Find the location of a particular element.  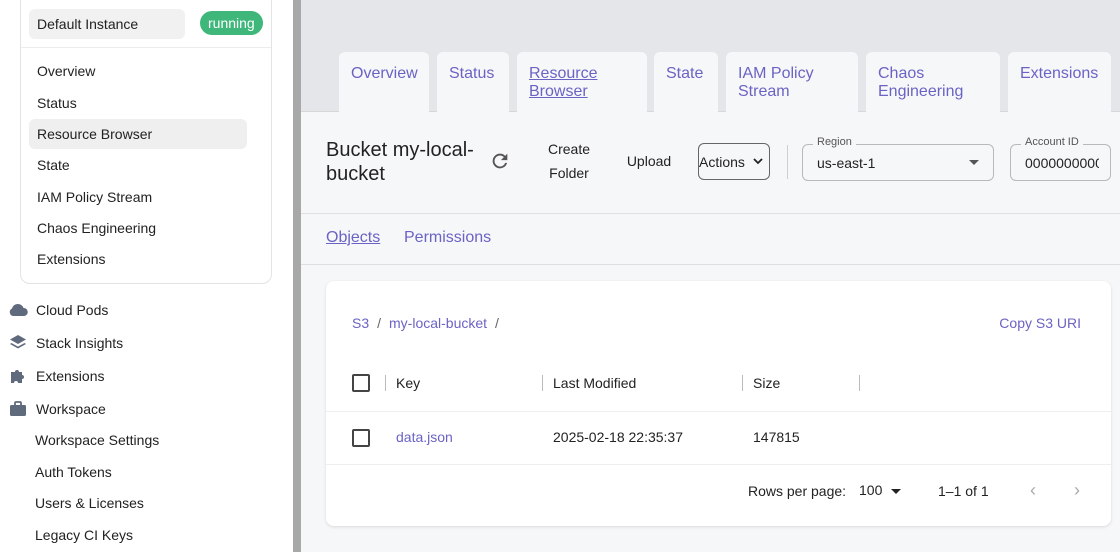

sidebar-item-chaos-engineering: Chaos Engineering is located at coordinates (138, 228).